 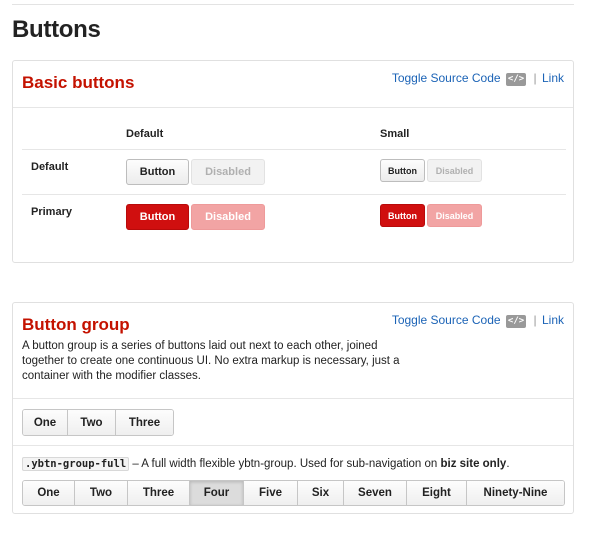 I want to click on primary-button: Button, so click(x=157, y=217).